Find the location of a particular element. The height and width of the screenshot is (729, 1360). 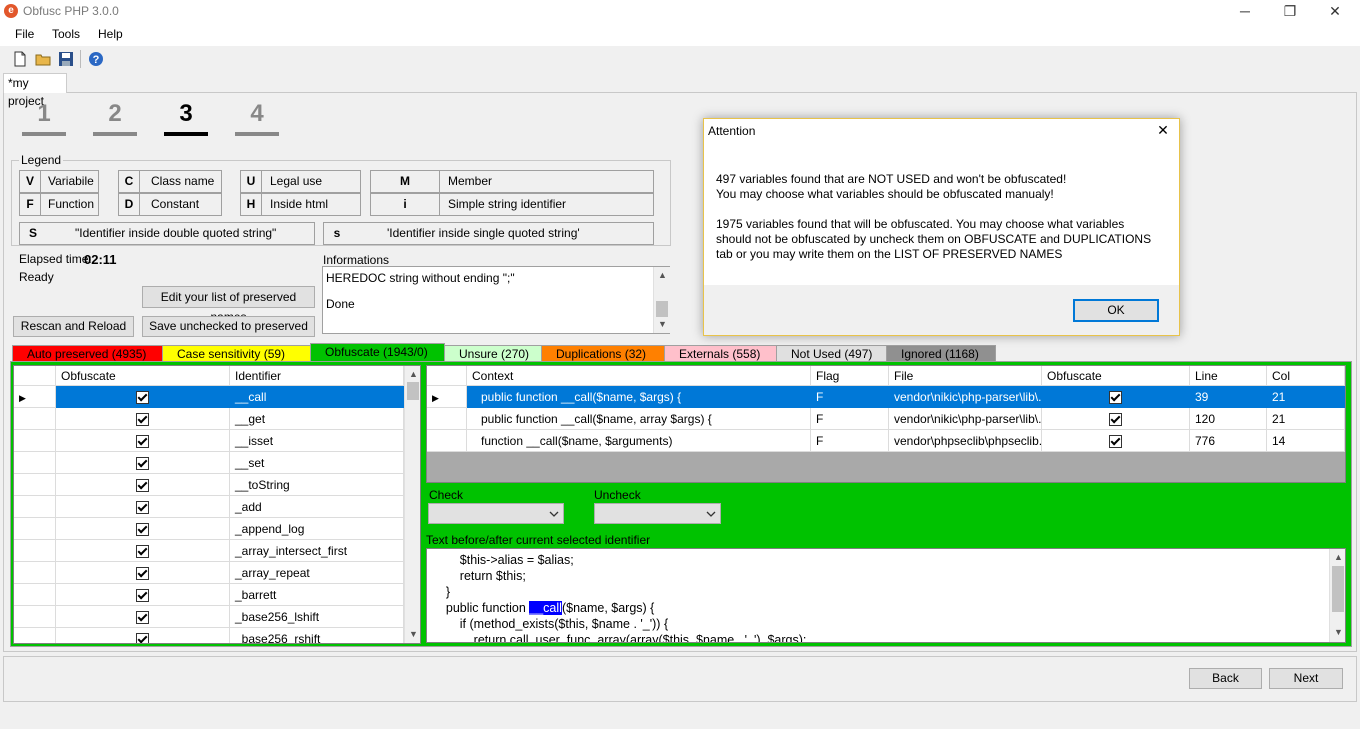

column-header-context: Context is located at coordinates (639, 376).